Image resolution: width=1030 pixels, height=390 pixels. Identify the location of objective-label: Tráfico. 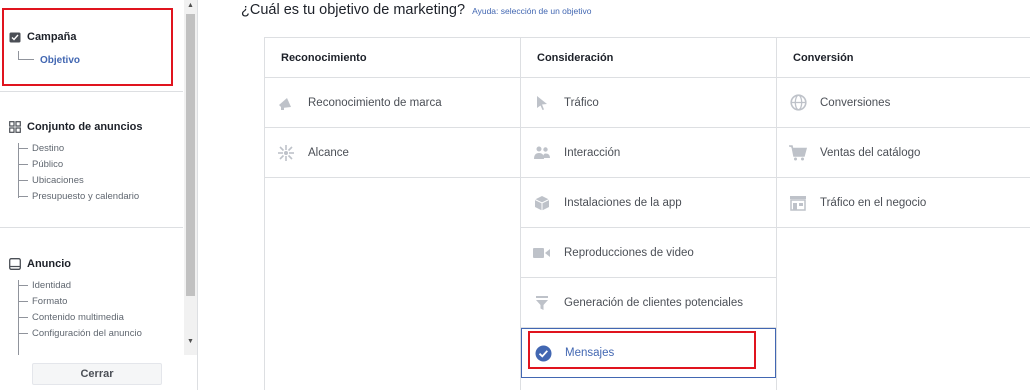
(581, 102).